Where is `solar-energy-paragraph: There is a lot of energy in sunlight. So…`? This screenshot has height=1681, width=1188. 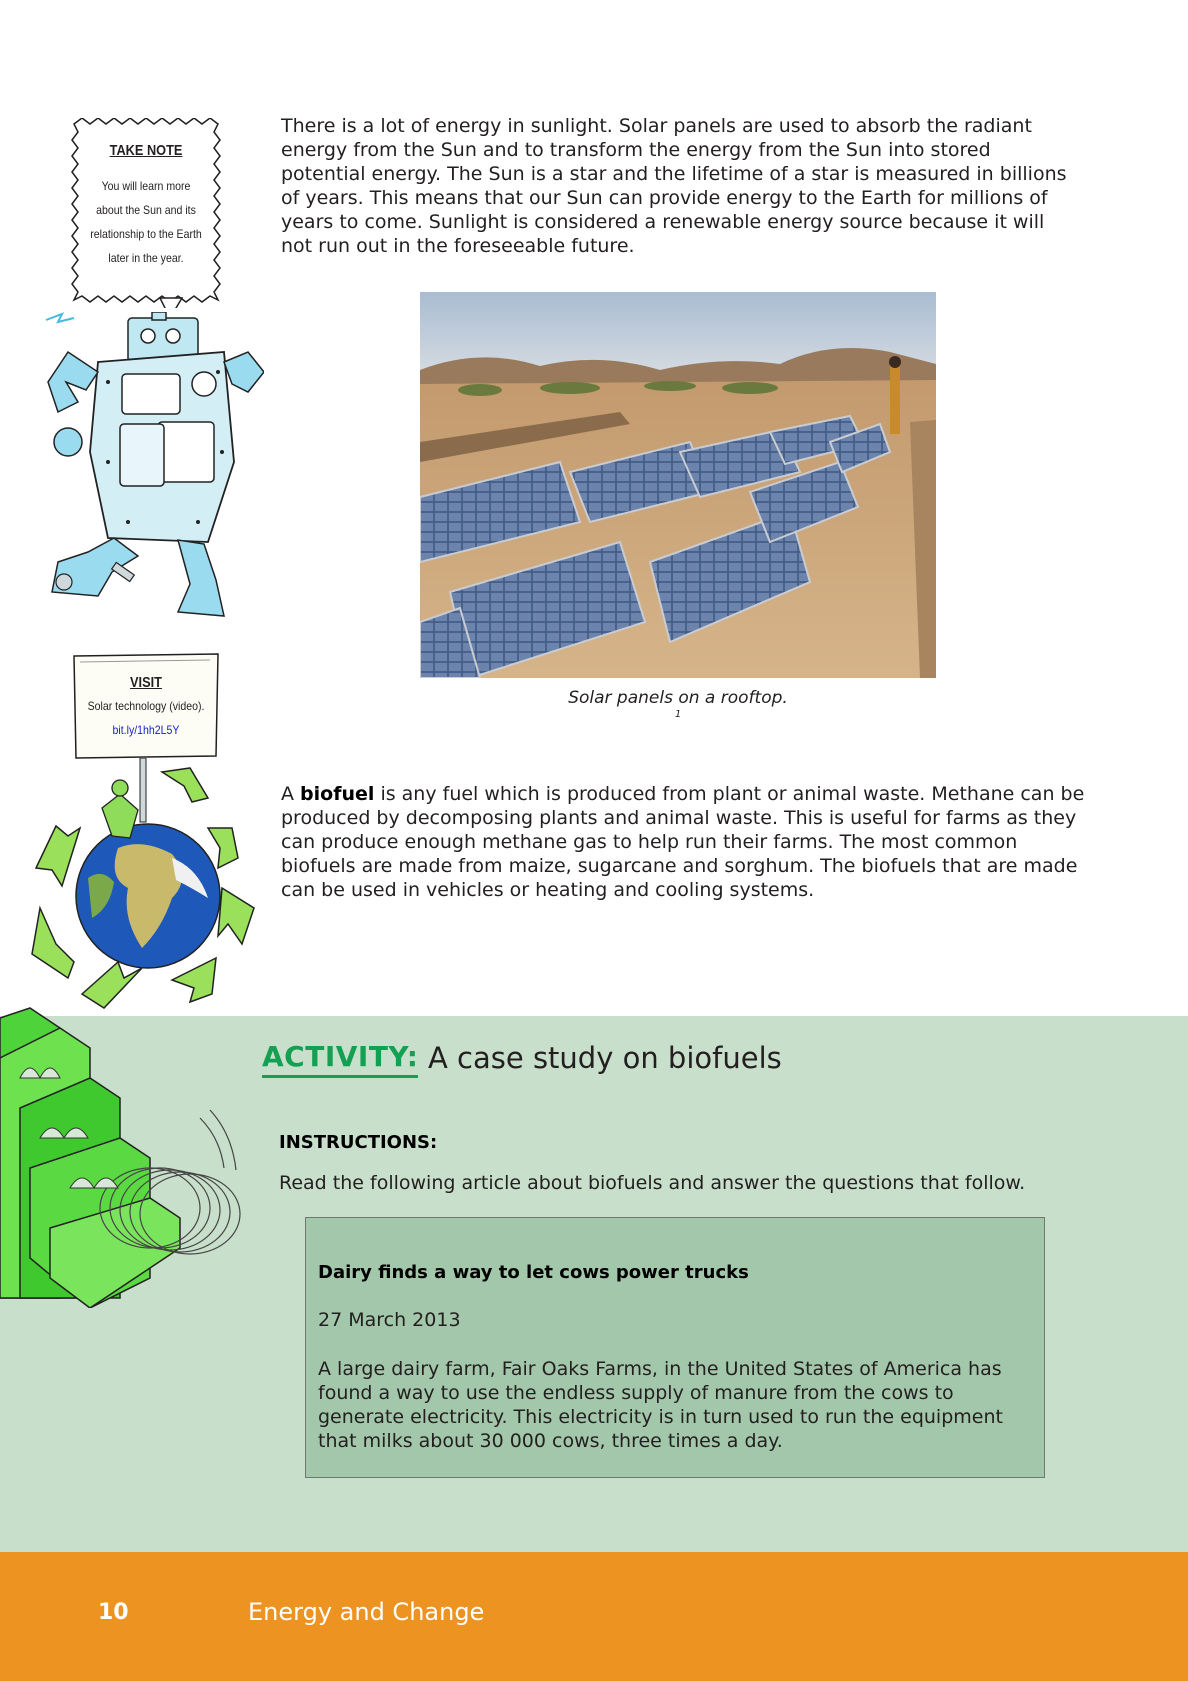 solar-energy-paragraph: There is a lot of energy in sunlight. So… is located at coordinates (674, 186).